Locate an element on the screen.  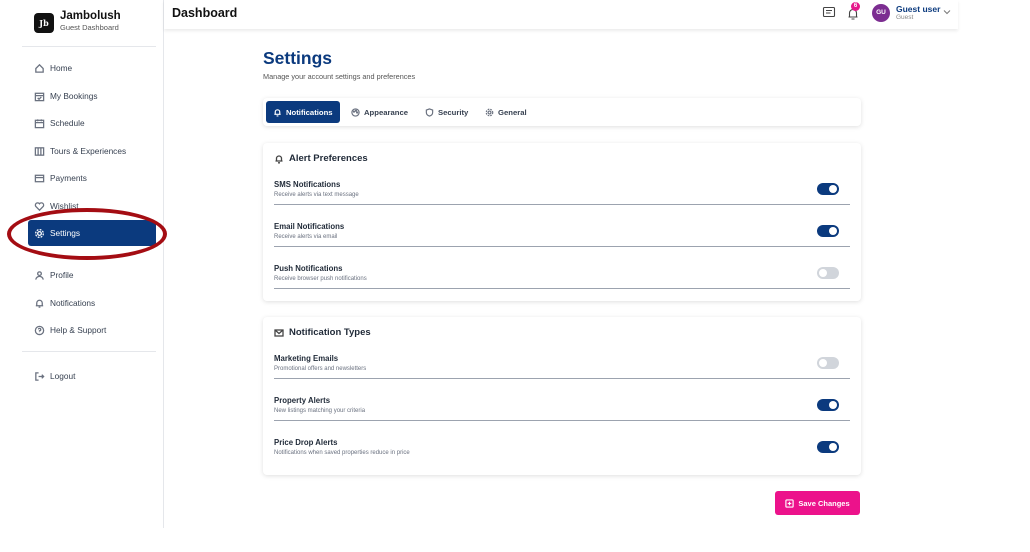
alert-preferences-heading: Alert Preferences is located at coordinates (321, 158).